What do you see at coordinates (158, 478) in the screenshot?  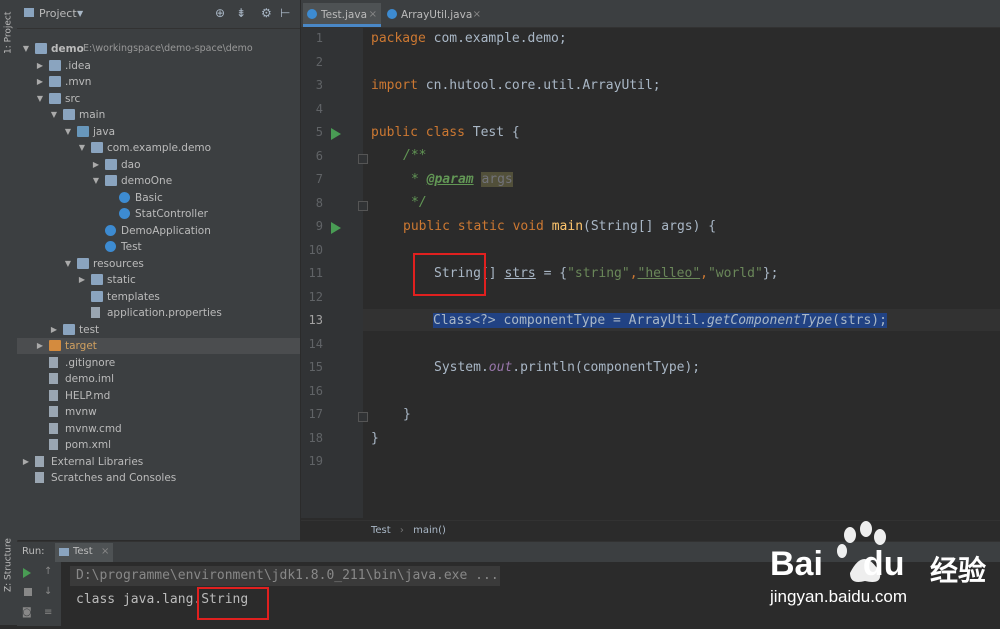 I see `tree-item: Scratches and Consoles` at bounding box center [158, 478].